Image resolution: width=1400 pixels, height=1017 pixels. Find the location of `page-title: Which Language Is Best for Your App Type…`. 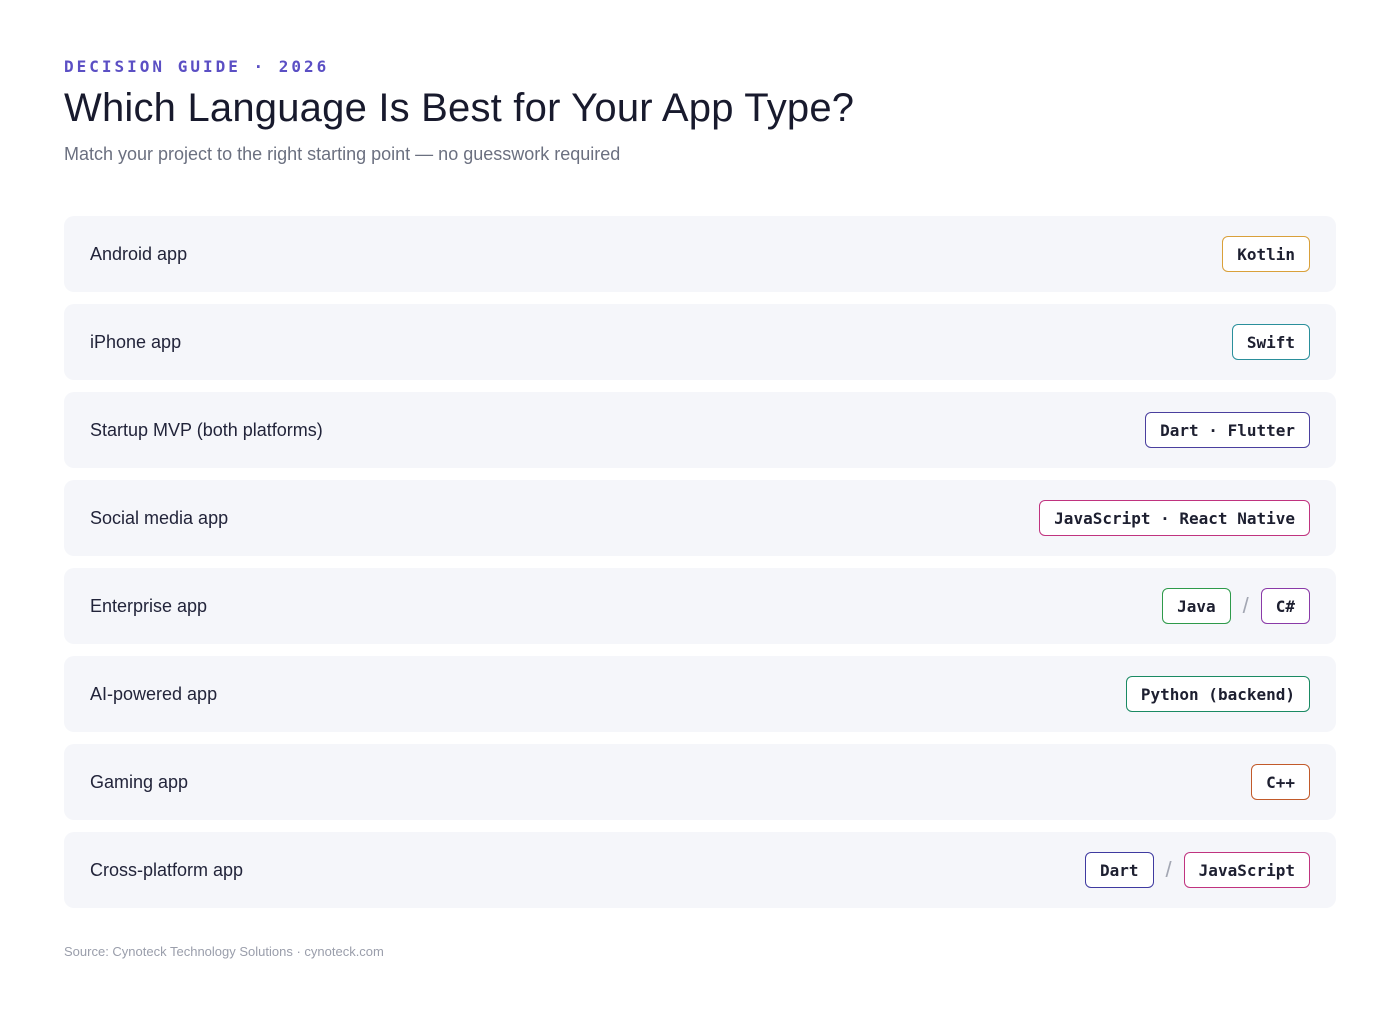

page-title: Which Language Is Best for Your App Type… is located at coordinates (459, 108).